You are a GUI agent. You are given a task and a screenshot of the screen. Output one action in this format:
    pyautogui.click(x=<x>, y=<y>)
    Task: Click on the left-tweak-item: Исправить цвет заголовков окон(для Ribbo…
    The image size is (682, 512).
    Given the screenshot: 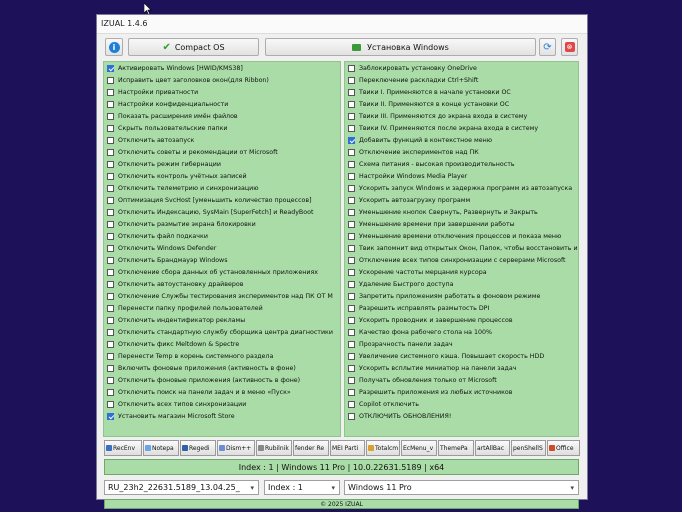 What is the action you would take?
    pyautogui.click(x=222, y=80)
    